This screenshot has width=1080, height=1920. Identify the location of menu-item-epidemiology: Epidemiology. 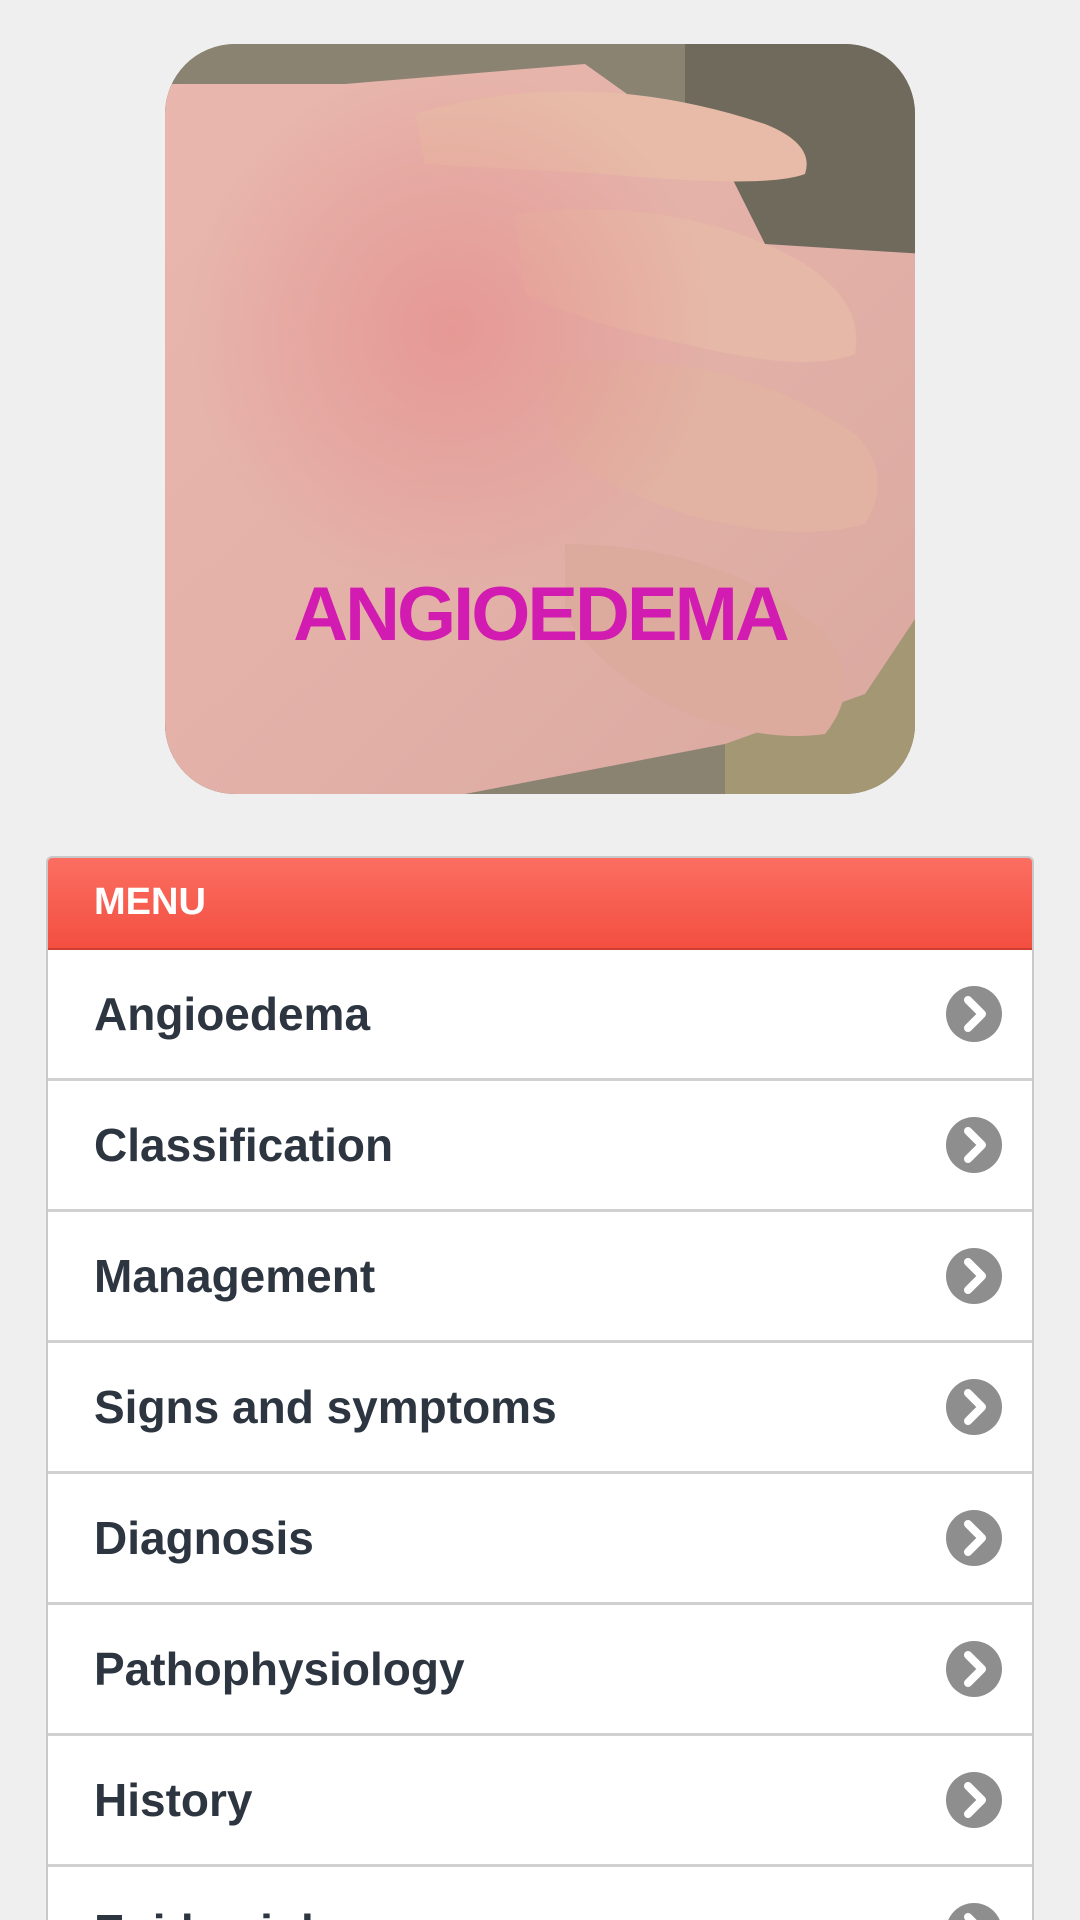
(540, 1893).